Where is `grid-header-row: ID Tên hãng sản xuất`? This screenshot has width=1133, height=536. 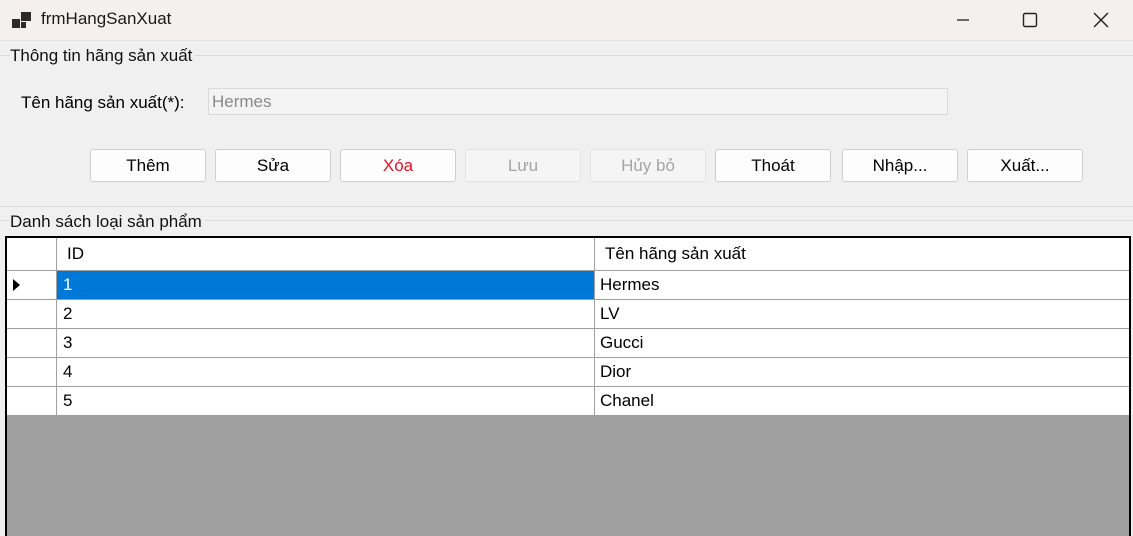 grid-header-row: ID Tên hãng sản xuất is located at coordinates (568, 254).